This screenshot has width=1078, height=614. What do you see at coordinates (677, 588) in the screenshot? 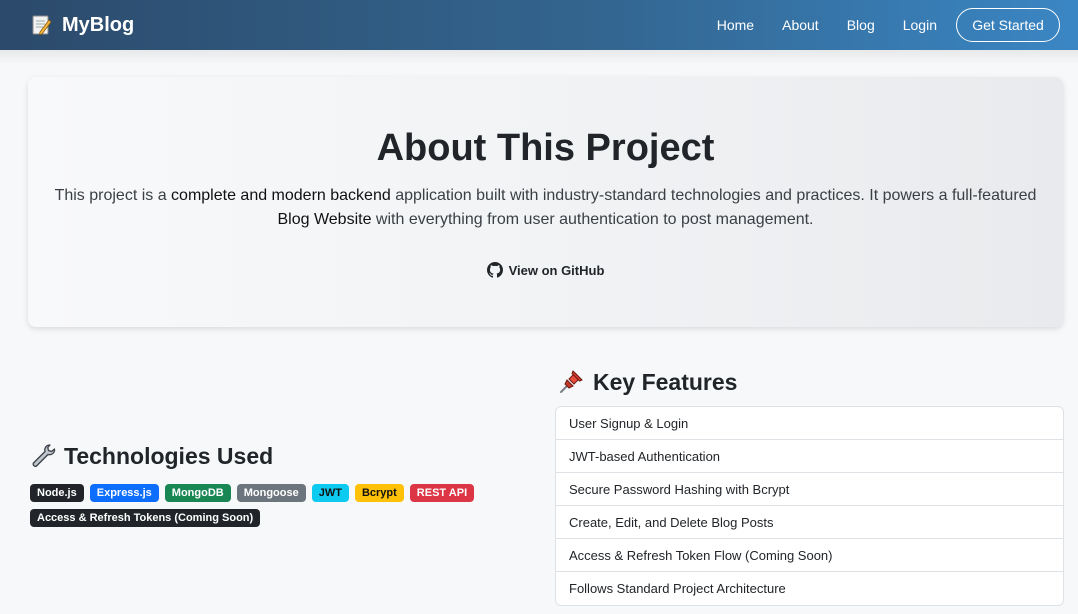
I see `list-item: Follows Standard Project Architecture` at bounding box center [677, 588].